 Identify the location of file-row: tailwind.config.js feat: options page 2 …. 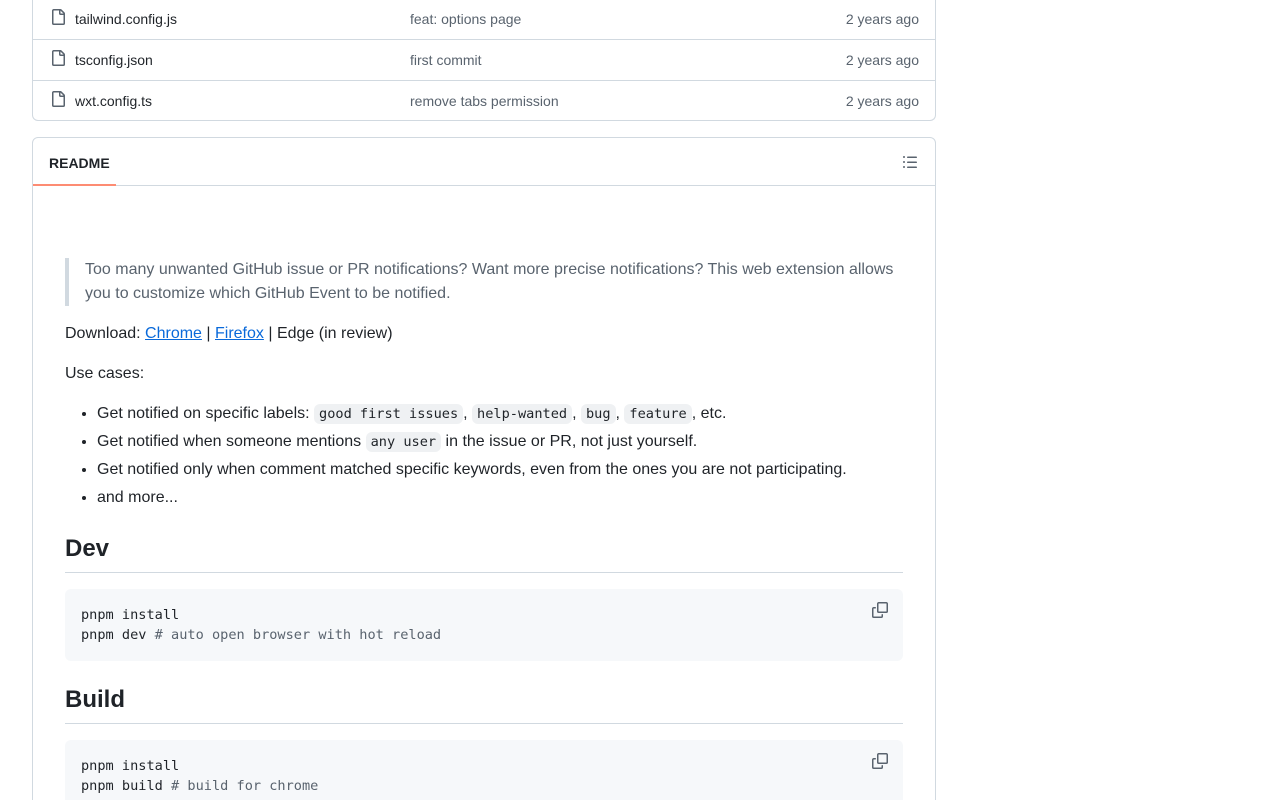
(484, 20).